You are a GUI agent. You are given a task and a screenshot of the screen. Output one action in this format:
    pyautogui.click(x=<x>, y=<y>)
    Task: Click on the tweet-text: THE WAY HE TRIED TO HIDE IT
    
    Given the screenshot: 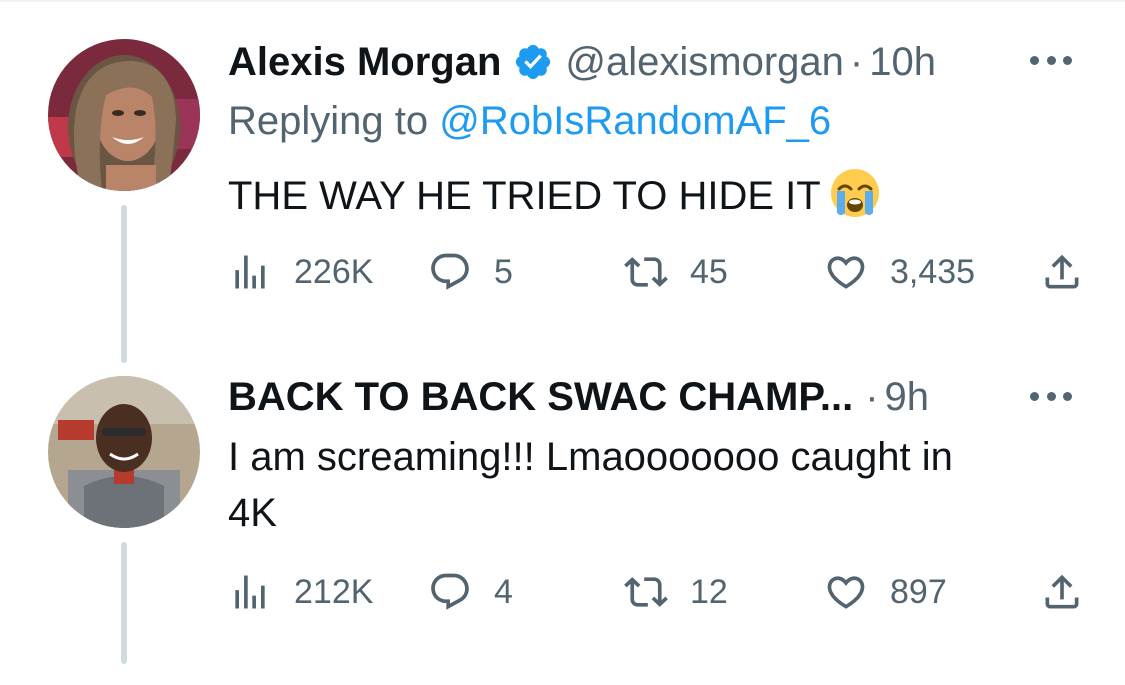 What is the action you would take?
    pyautogui.click(x=554, y=195)
    